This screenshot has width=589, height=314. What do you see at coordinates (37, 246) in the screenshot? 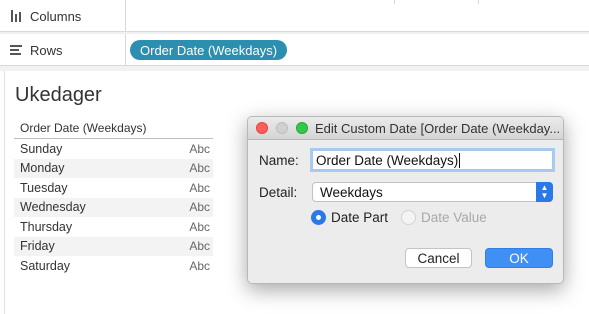
I see `row-day: Friday` at bounding box center [37, 246].